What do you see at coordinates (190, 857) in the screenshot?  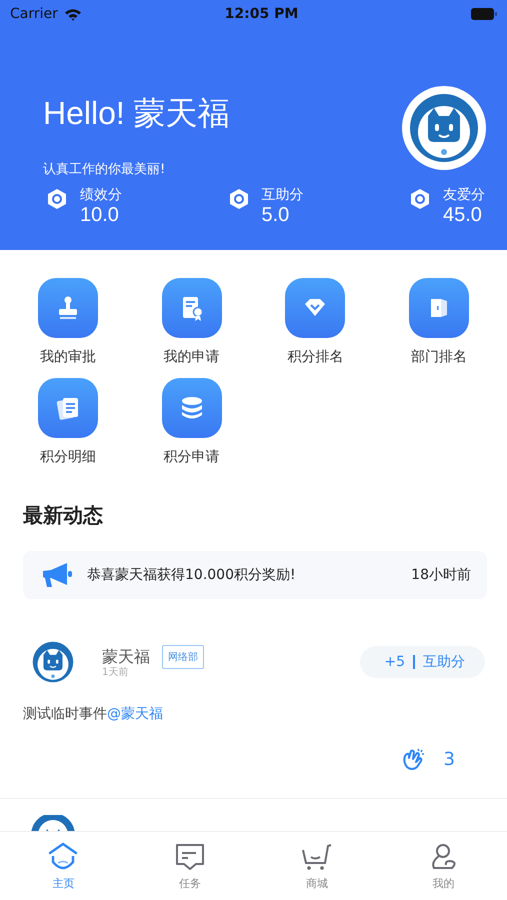 I see `message-icon` at bounding box center [190, 857].